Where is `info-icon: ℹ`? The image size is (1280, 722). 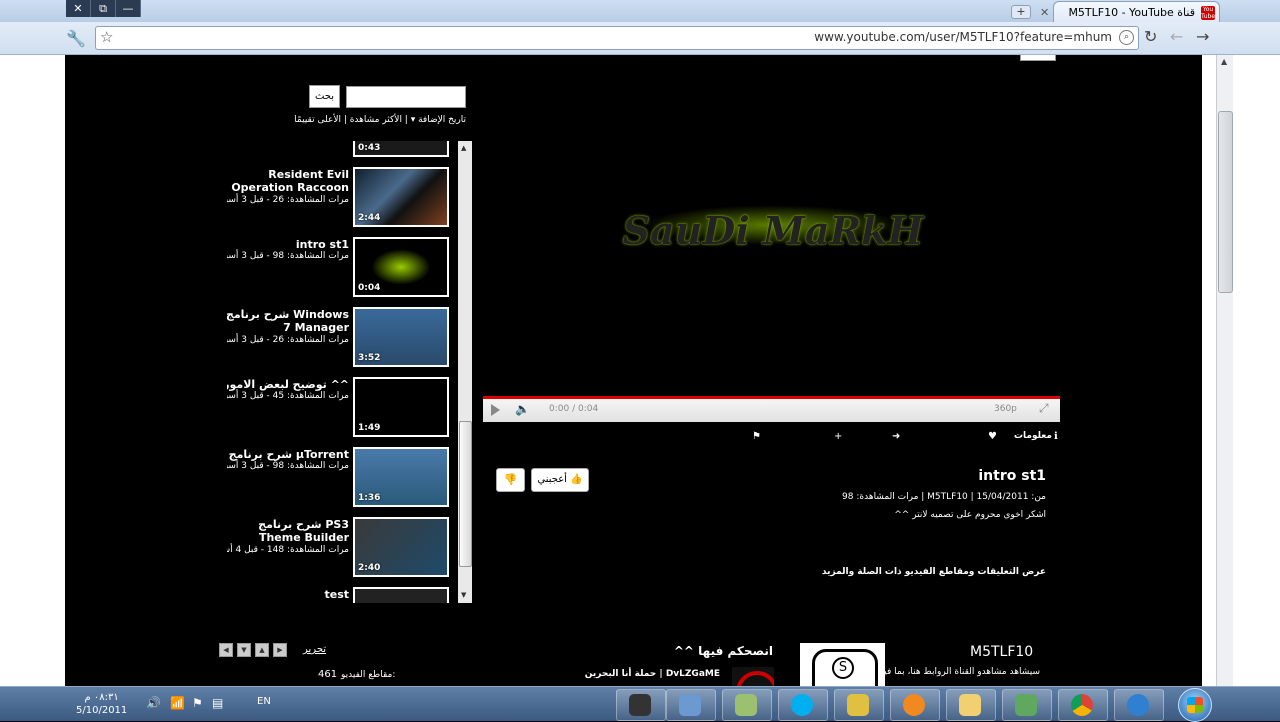 info-icon: ℹ is located at coordinates (1056, 436).